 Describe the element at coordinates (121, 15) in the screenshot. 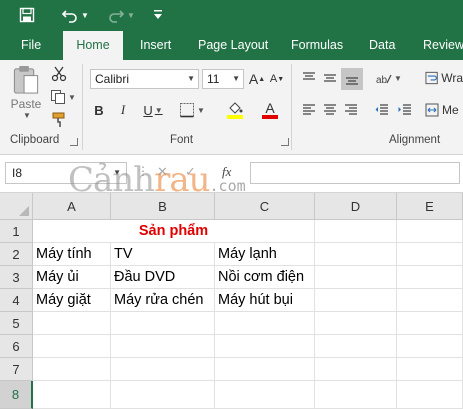

I see `redo-icon: ▼` at that location.